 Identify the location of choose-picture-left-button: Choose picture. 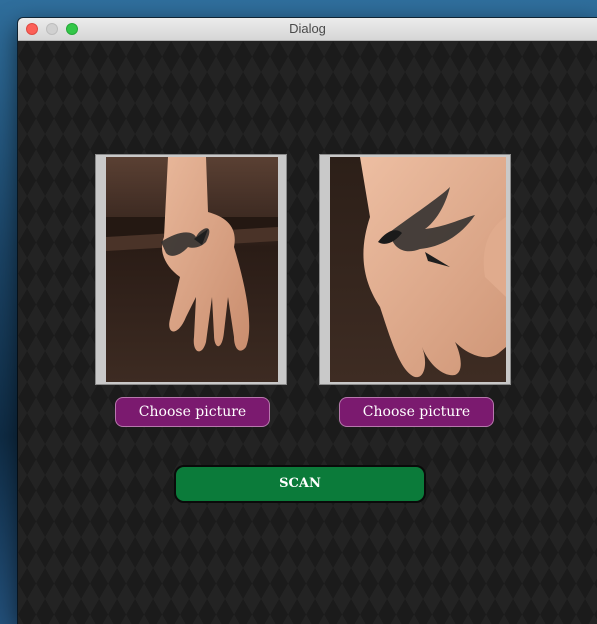
(192, 412).